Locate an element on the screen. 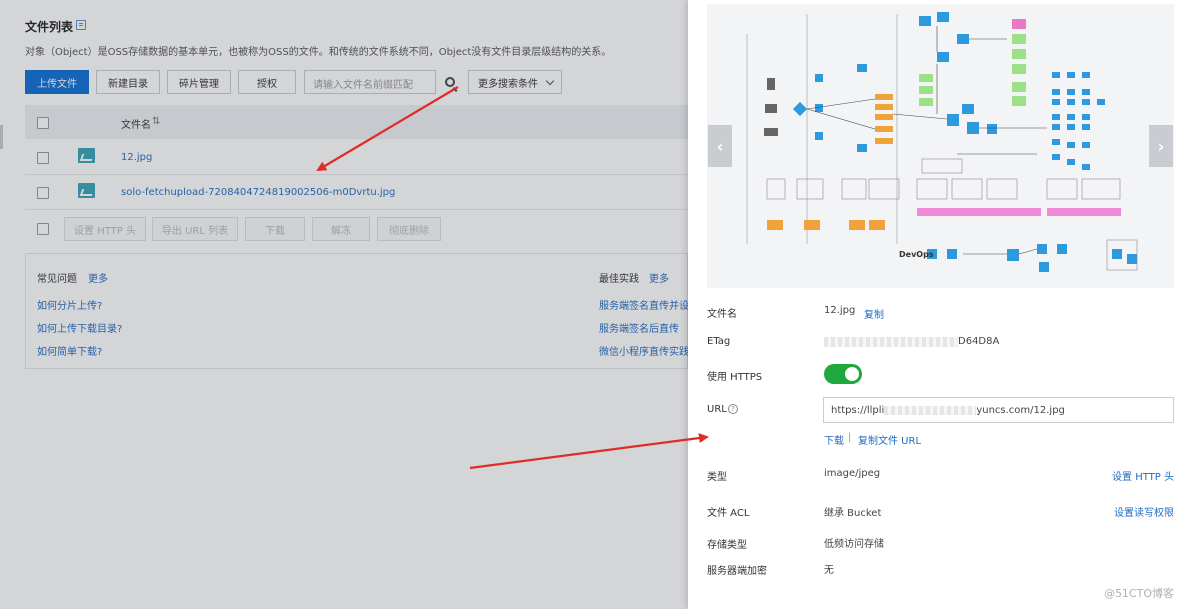 The height and width of the screenshot is (609, 1184). faq-more-link: 更多 is located at coordinates (98, 277).